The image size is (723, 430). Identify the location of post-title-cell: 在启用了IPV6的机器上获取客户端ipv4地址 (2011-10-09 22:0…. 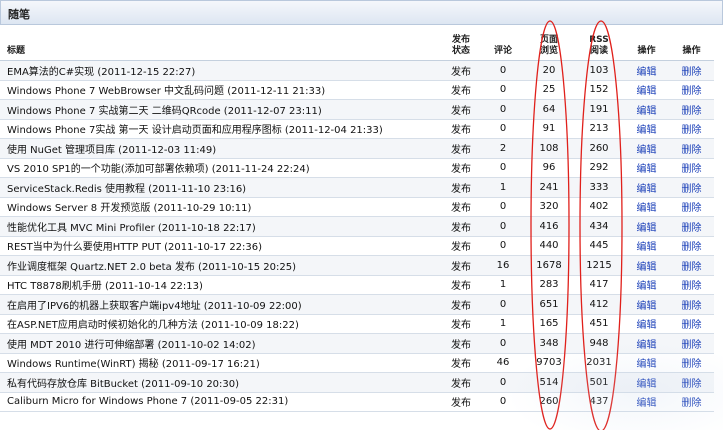
(220, 304).